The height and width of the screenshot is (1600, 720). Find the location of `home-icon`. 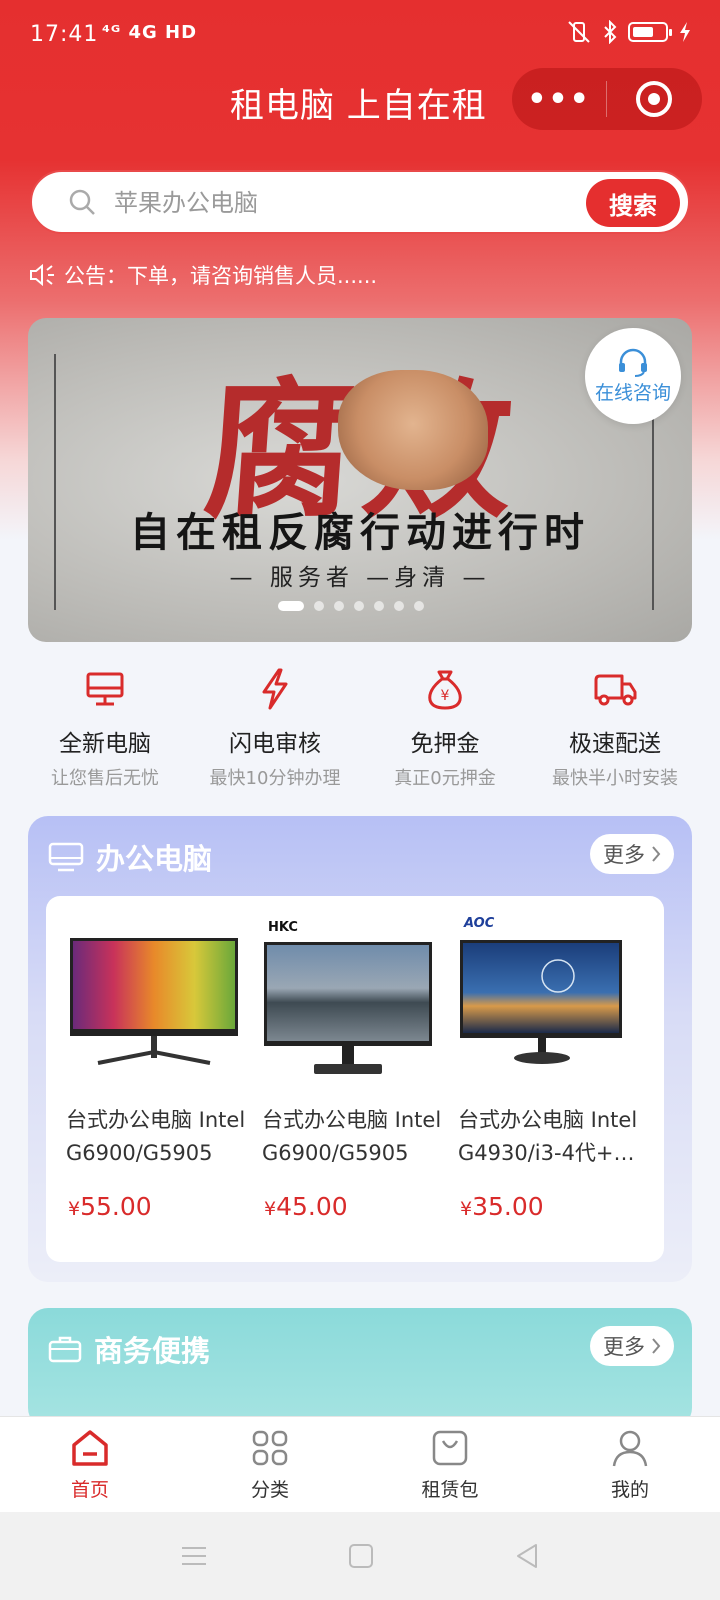

home-icon is located at coordinates (90, 1448).